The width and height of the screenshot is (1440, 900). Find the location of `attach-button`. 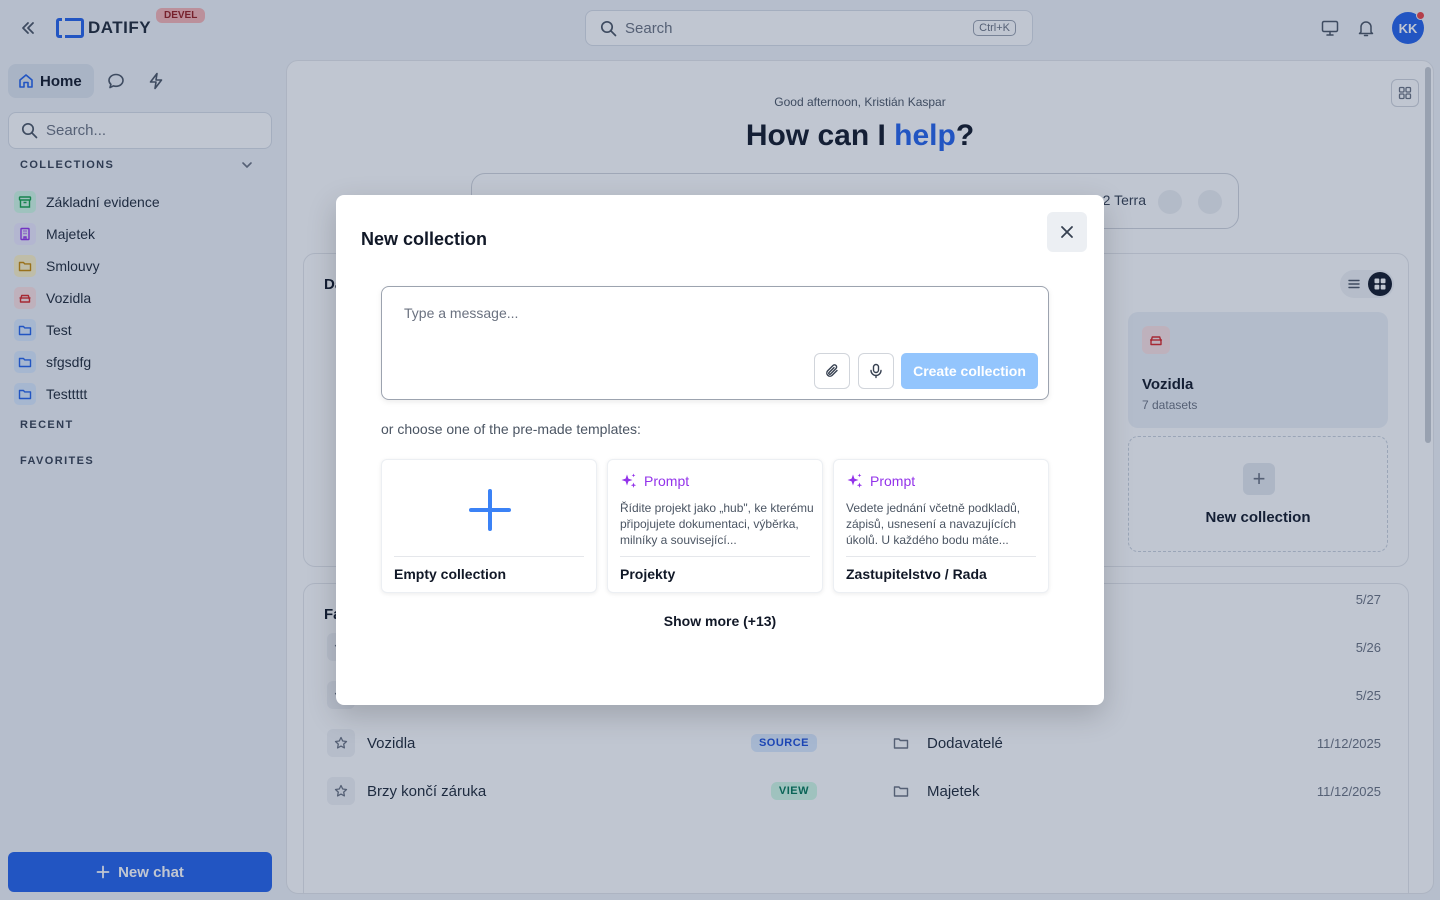

attach-button is located at coordinates (832, 371).